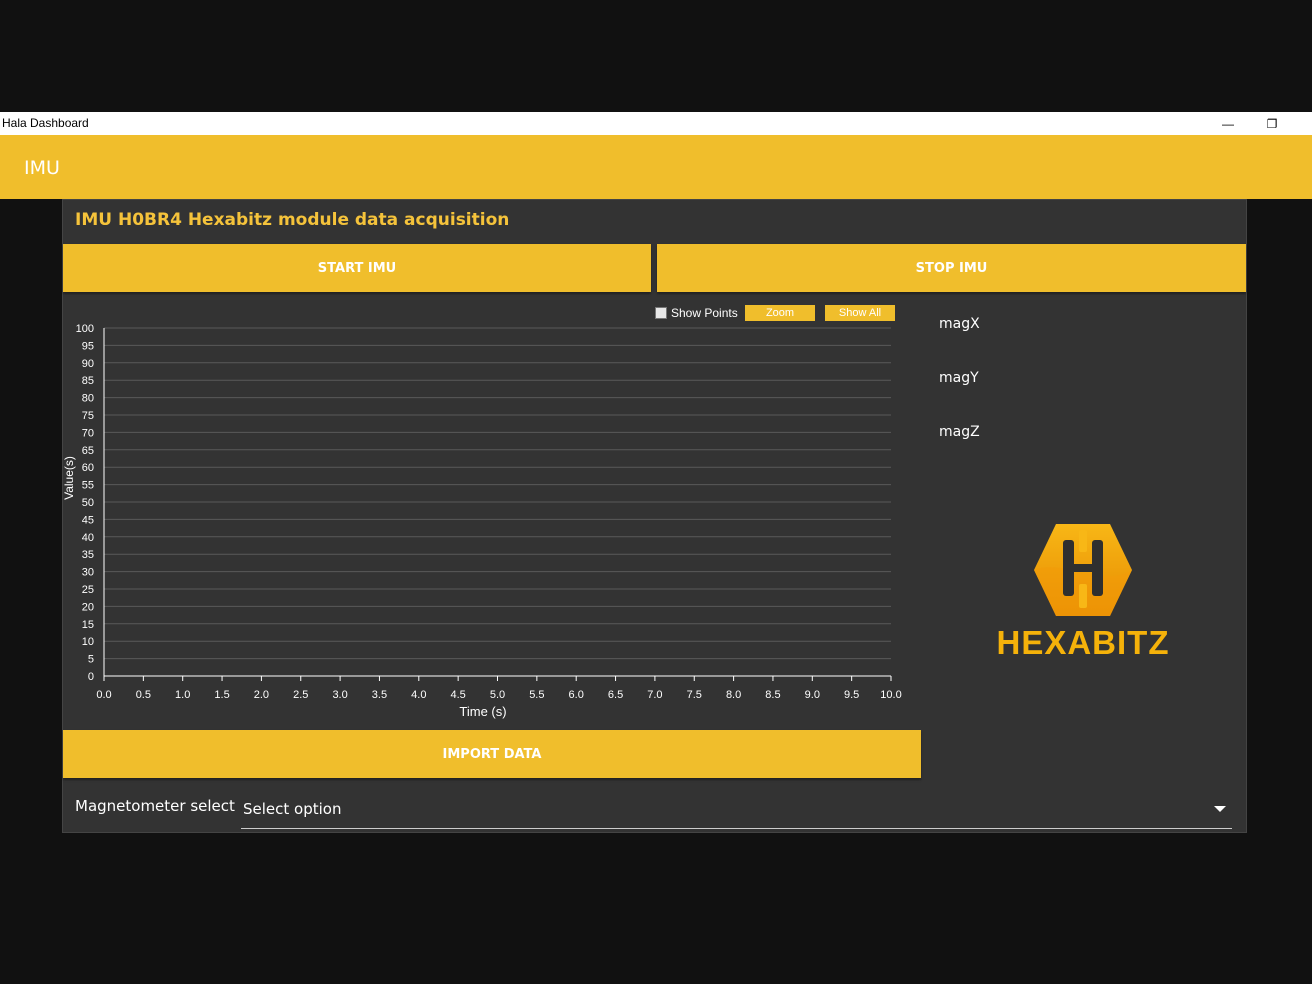 The image size is (1312, 984). What do you see at coordinates (88, 451) in the screenshot?
I see `y-tick-label: 65` at bounding box center [88, 451].